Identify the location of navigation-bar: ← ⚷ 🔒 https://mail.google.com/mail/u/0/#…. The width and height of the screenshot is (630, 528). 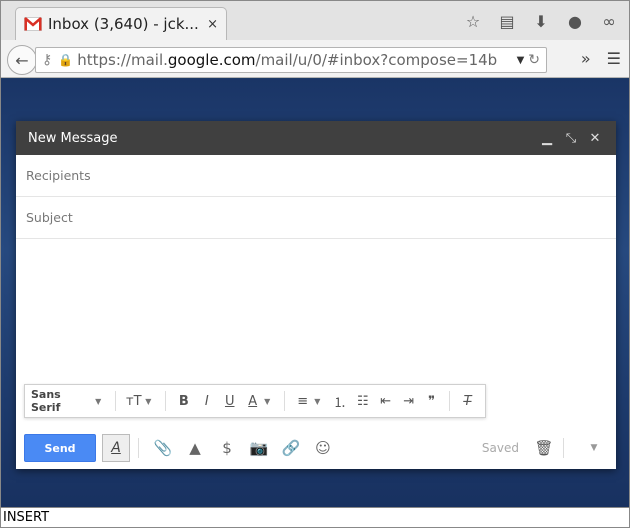
(315, 59).